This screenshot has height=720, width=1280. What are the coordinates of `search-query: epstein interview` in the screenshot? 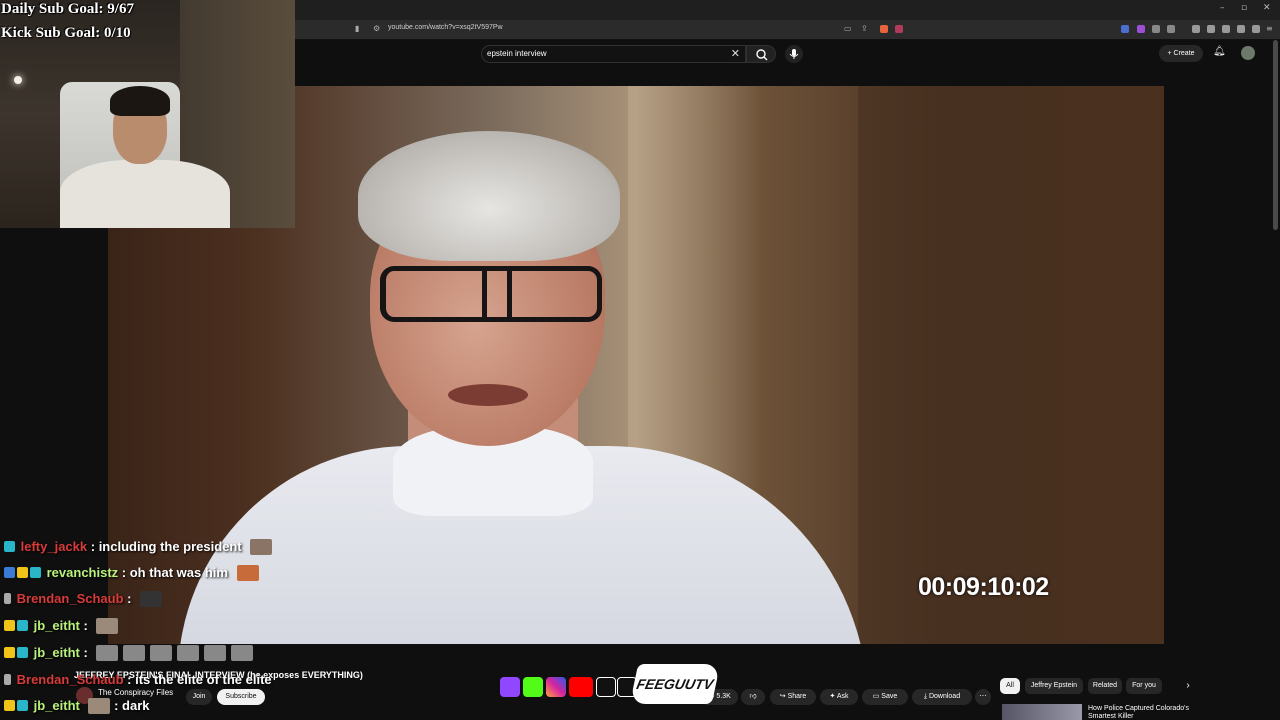 It's located at (517, 53).